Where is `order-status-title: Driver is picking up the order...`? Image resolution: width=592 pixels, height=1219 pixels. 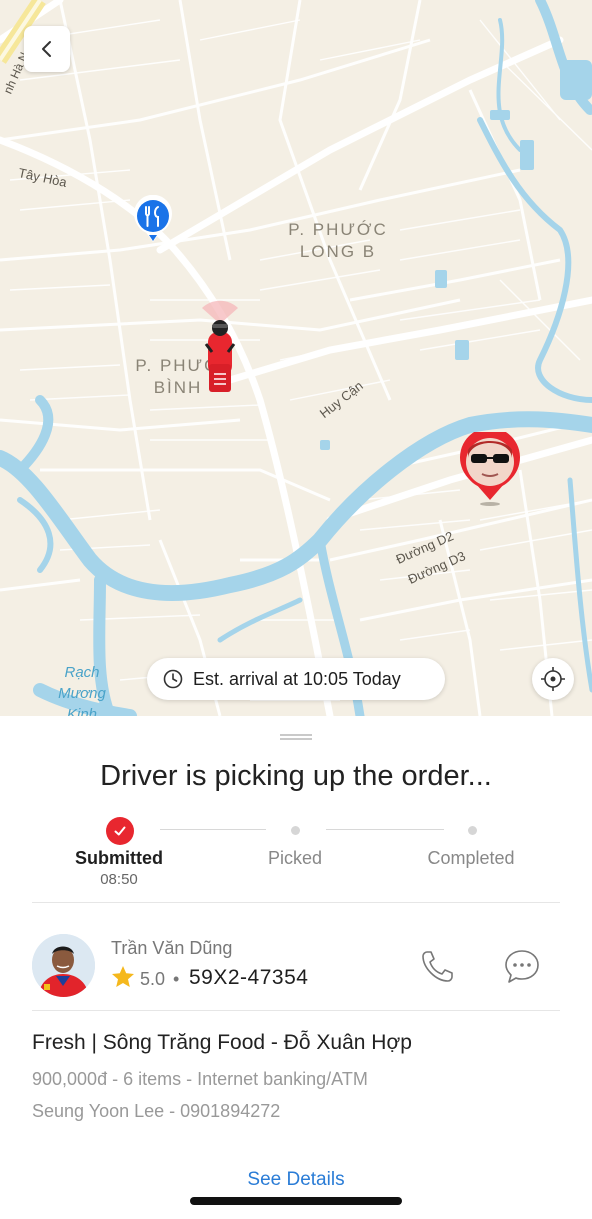 order-status-title: Driver is picking up the order... is located at coordinates (296, 776).